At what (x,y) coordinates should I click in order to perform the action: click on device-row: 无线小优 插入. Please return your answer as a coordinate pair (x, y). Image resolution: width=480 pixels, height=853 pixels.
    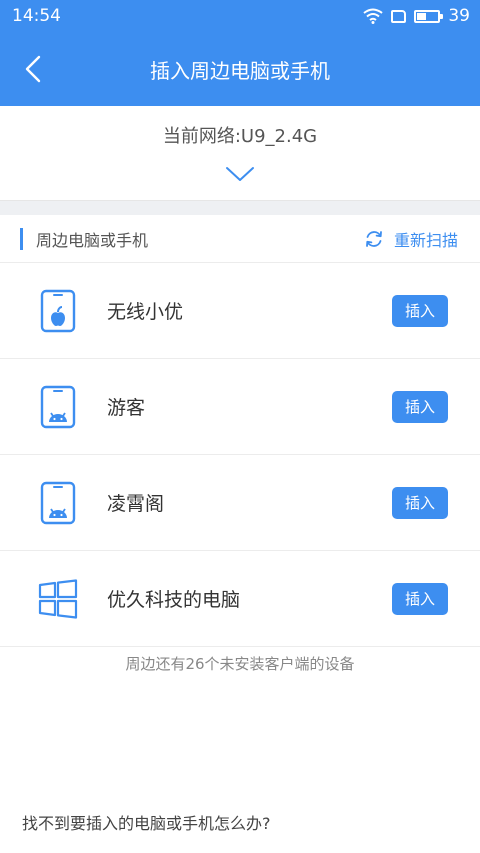
    Looking at the image, I should click on (240, 311).